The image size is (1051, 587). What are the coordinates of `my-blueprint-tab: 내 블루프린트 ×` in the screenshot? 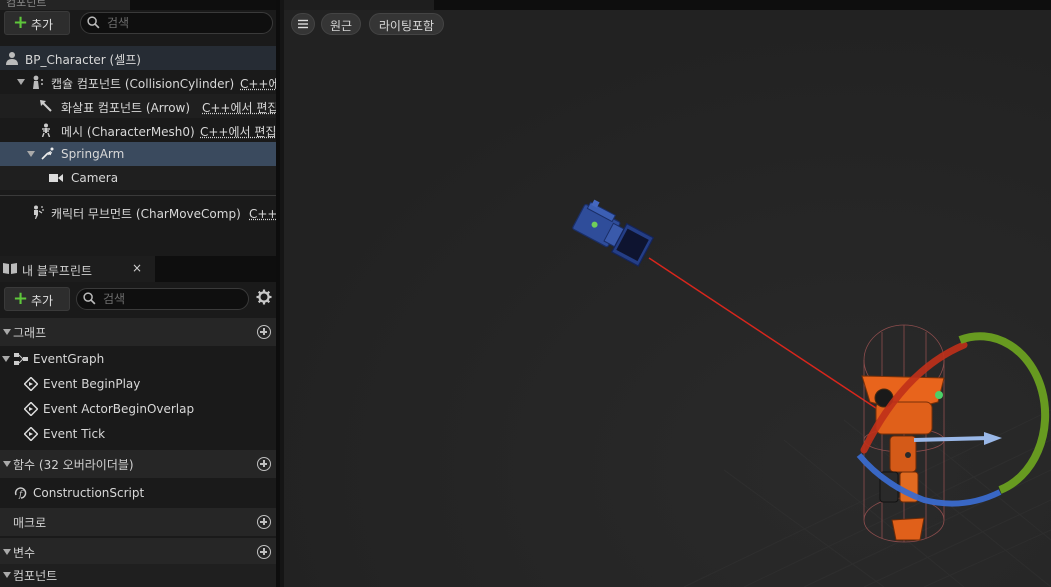 It's located at (77, 269).